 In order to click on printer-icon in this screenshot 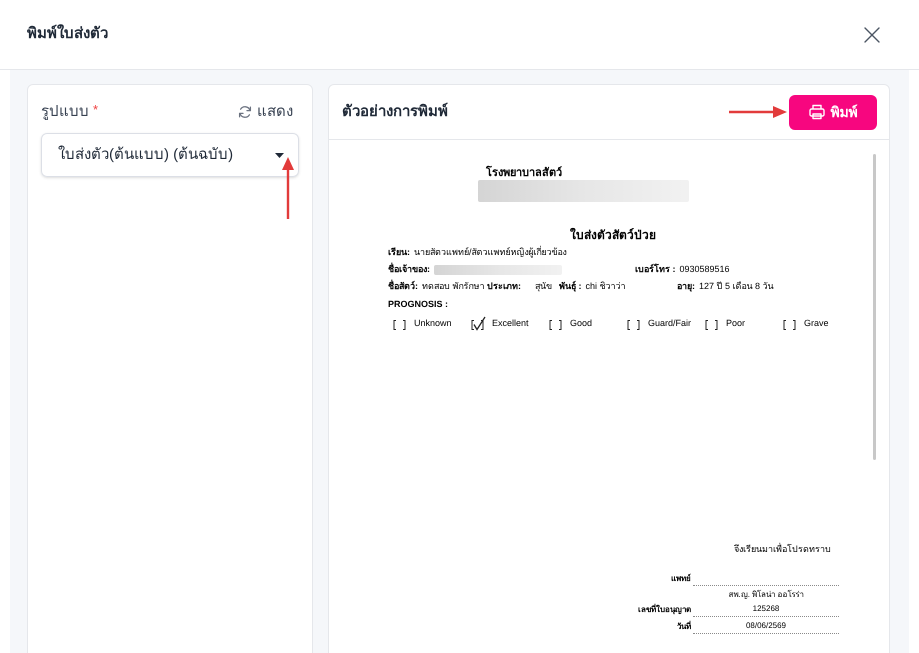, I will do `click(816, 112)`.